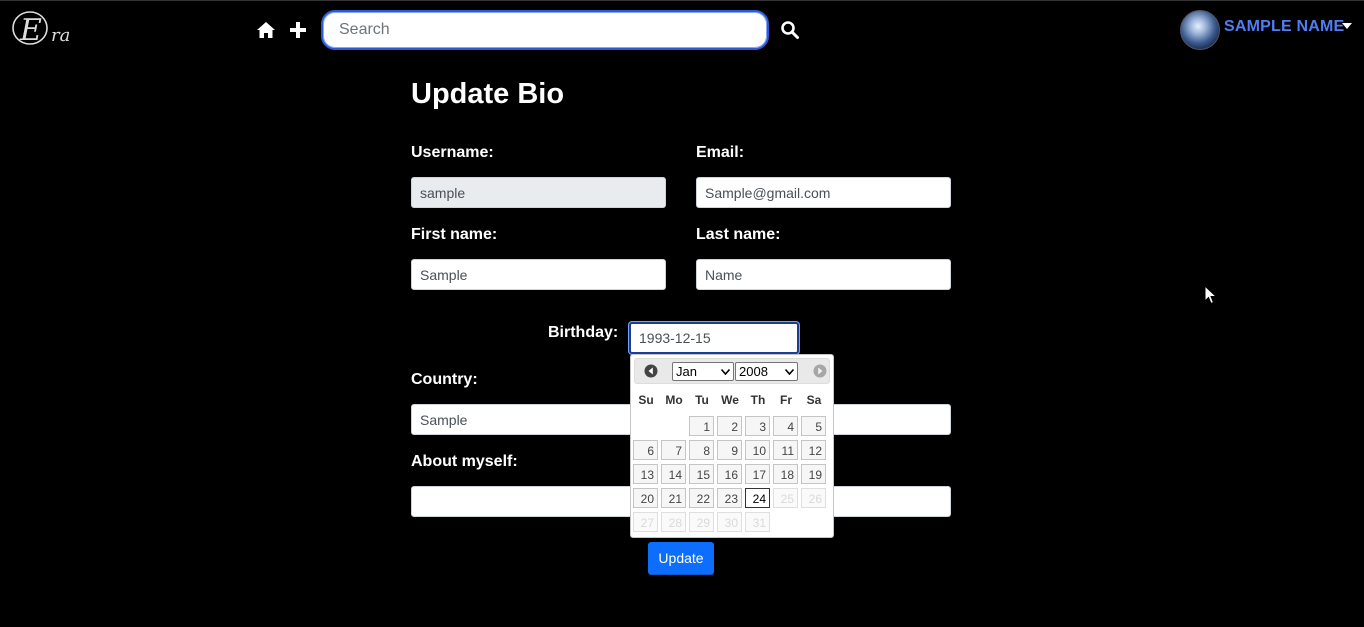  Describe the element at coordinates (730, 400) in the screenshot. I see `weekday-header: We` at that location.